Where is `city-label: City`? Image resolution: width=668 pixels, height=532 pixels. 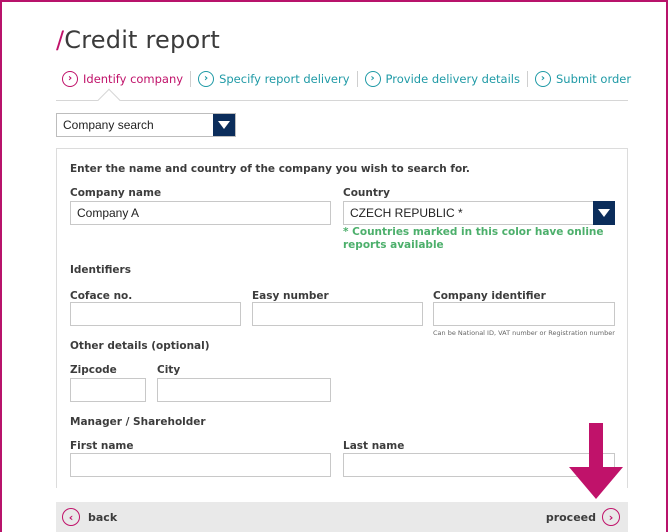 city-label: City is located at coordinates (169, 370).